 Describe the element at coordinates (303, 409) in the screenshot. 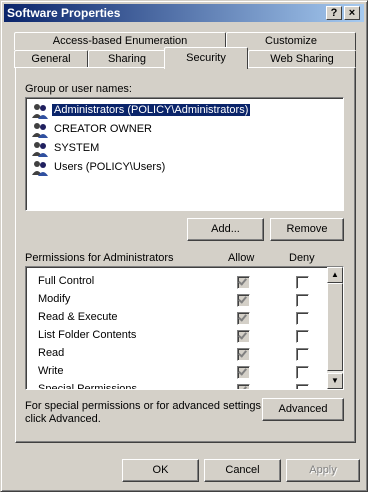

I see `advanced-button: Advanced` at that location.